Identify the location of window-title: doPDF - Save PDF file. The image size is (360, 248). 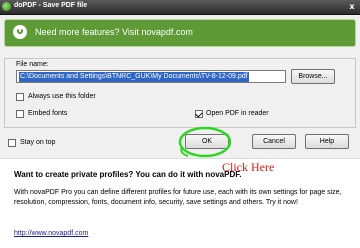
(51, 5).